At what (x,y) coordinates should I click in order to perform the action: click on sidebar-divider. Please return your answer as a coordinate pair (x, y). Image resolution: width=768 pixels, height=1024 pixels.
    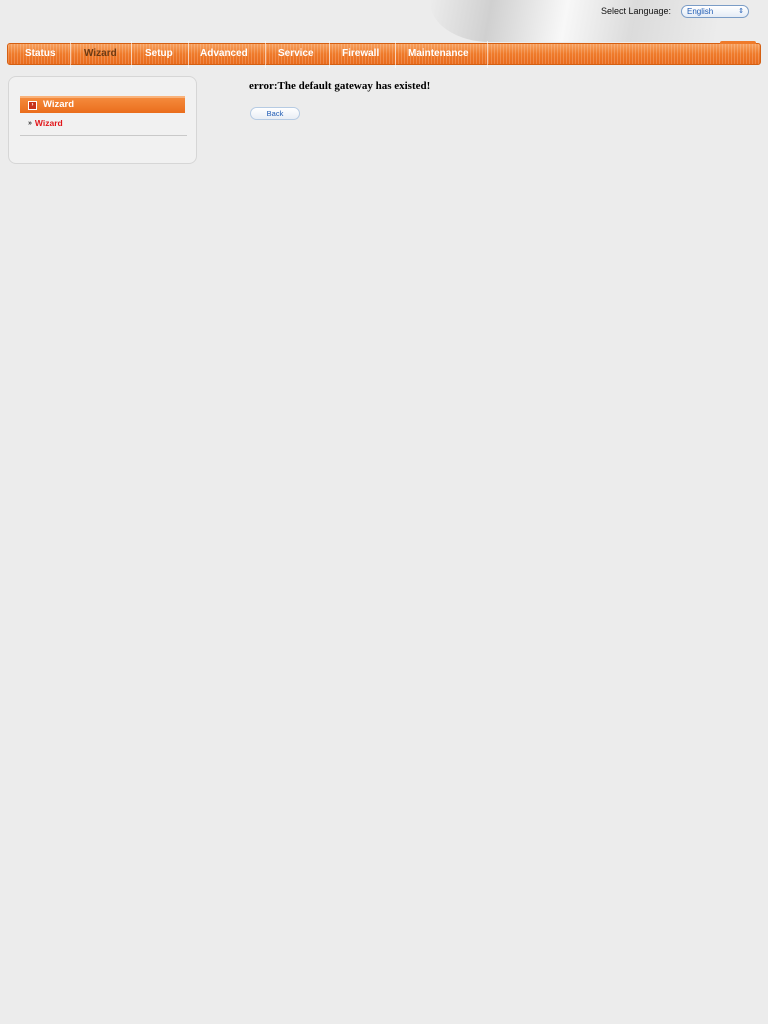
    Looking at the image, I should click on (103, 135).